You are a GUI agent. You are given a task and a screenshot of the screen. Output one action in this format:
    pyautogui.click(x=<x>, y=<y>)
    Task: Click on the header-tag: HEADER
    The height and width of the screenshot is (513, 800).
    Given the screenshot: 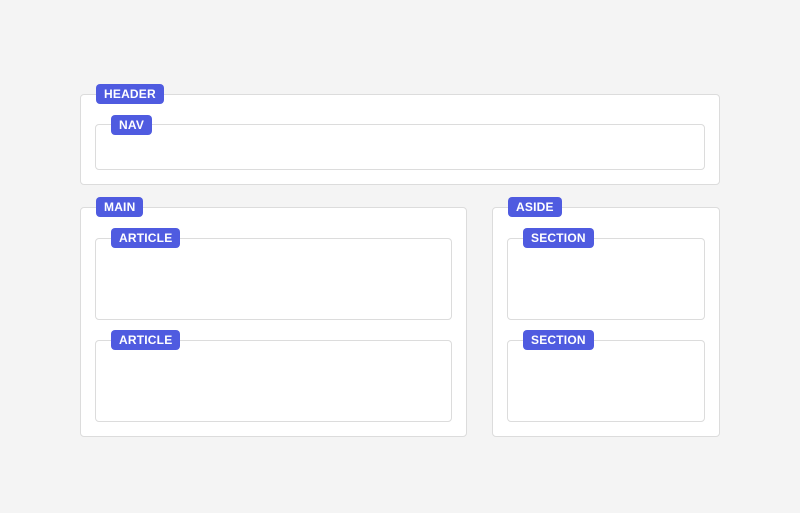 What is the action you would take?
    pyautogui.click(x=130, y=94)
    